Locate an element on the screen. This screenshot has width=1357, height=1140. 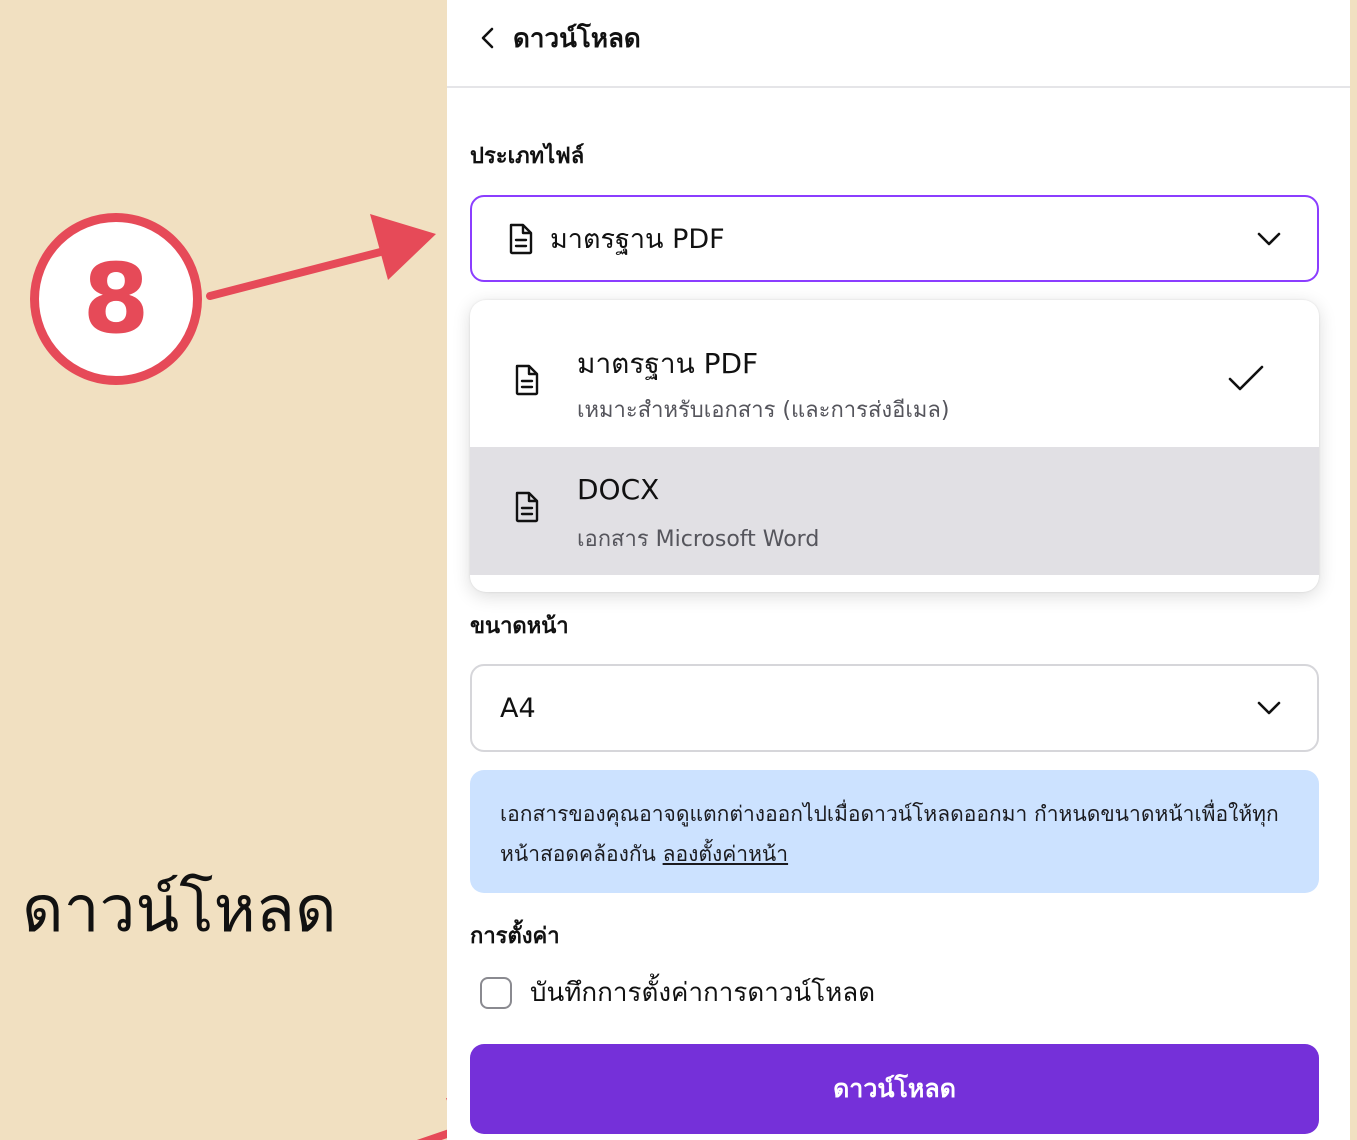
back-button: ดาวน์โหลด is located at coordinates (559, 38).